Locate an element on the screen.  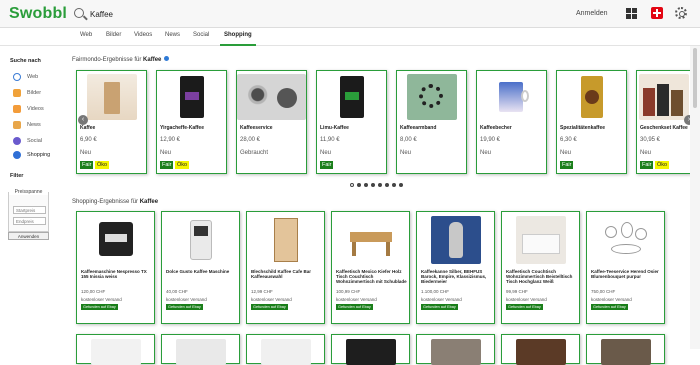
sidebar-item-videos: Videos is located at coordinates (28, 109).